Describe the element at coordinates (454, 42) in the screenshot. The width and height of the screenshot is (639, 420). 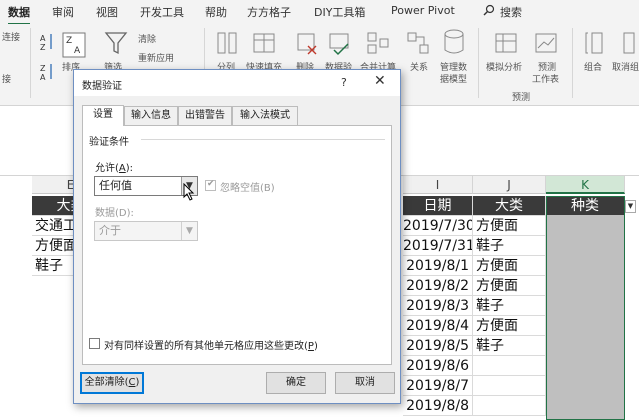
I see `manage-data-model-icon` at that location.